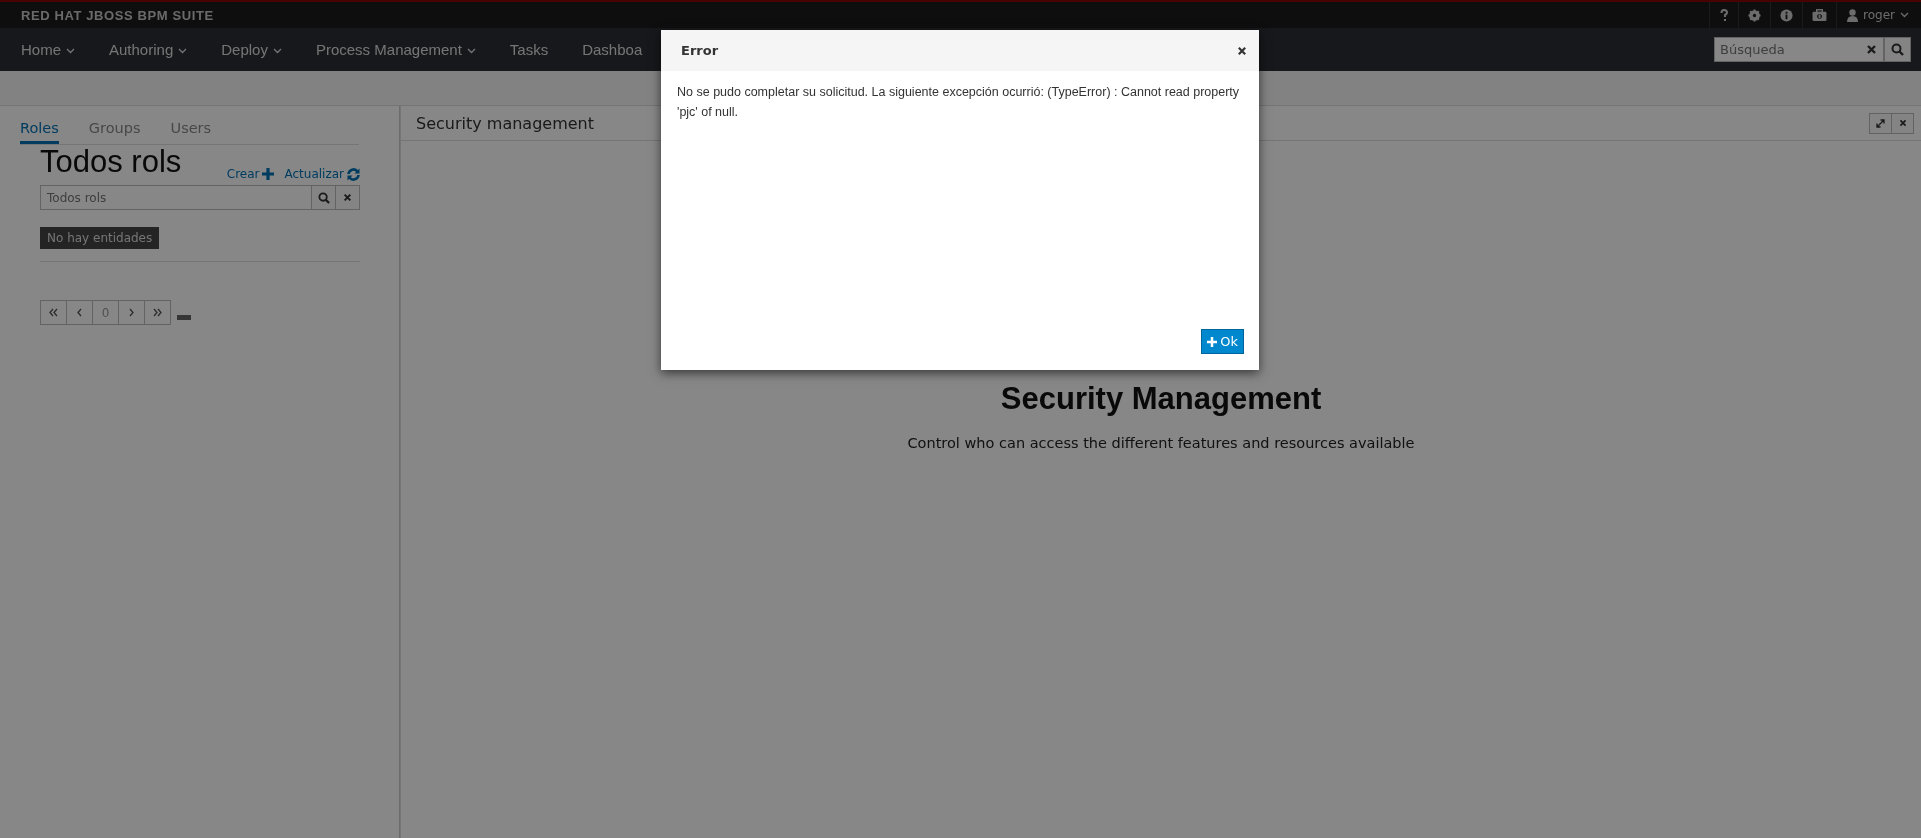 This screenshot has width=1921, height=838. What do you see at coordinates (148, 49) in the screenshot?
I see `nav-menu-item: Authoring` at bounding box center [148, 49].